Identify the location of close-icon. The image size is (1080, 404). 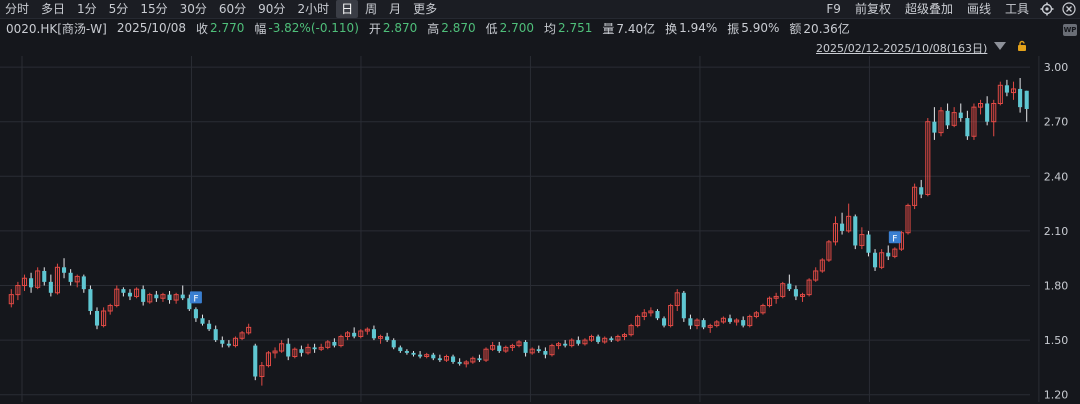
(1069, 9).